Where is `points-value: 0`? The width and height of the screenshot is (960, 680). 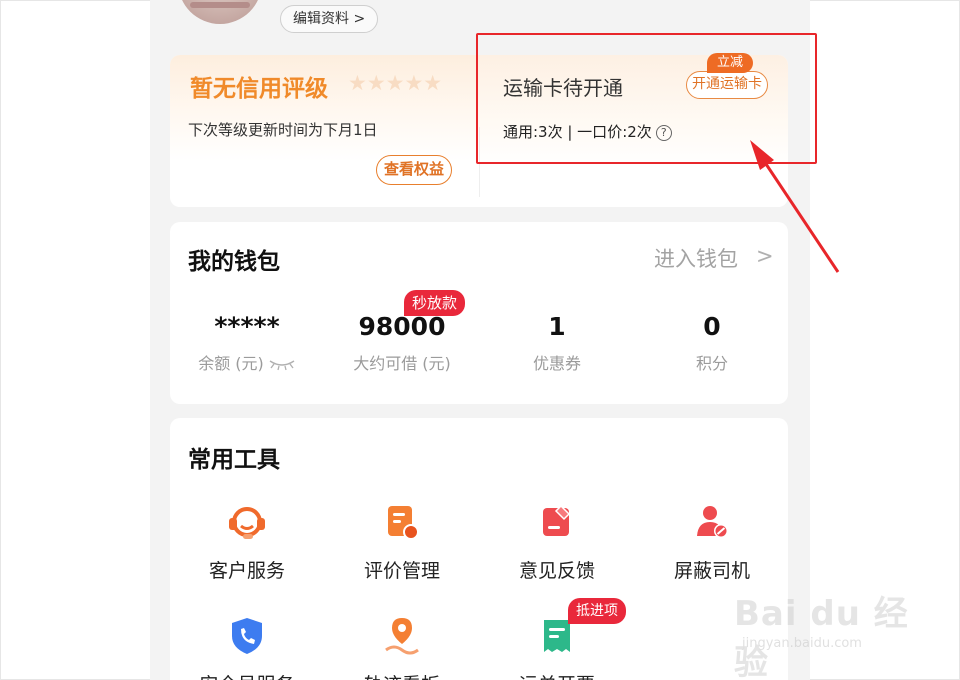 points-value: 0 is located at coordinates (712, 326).